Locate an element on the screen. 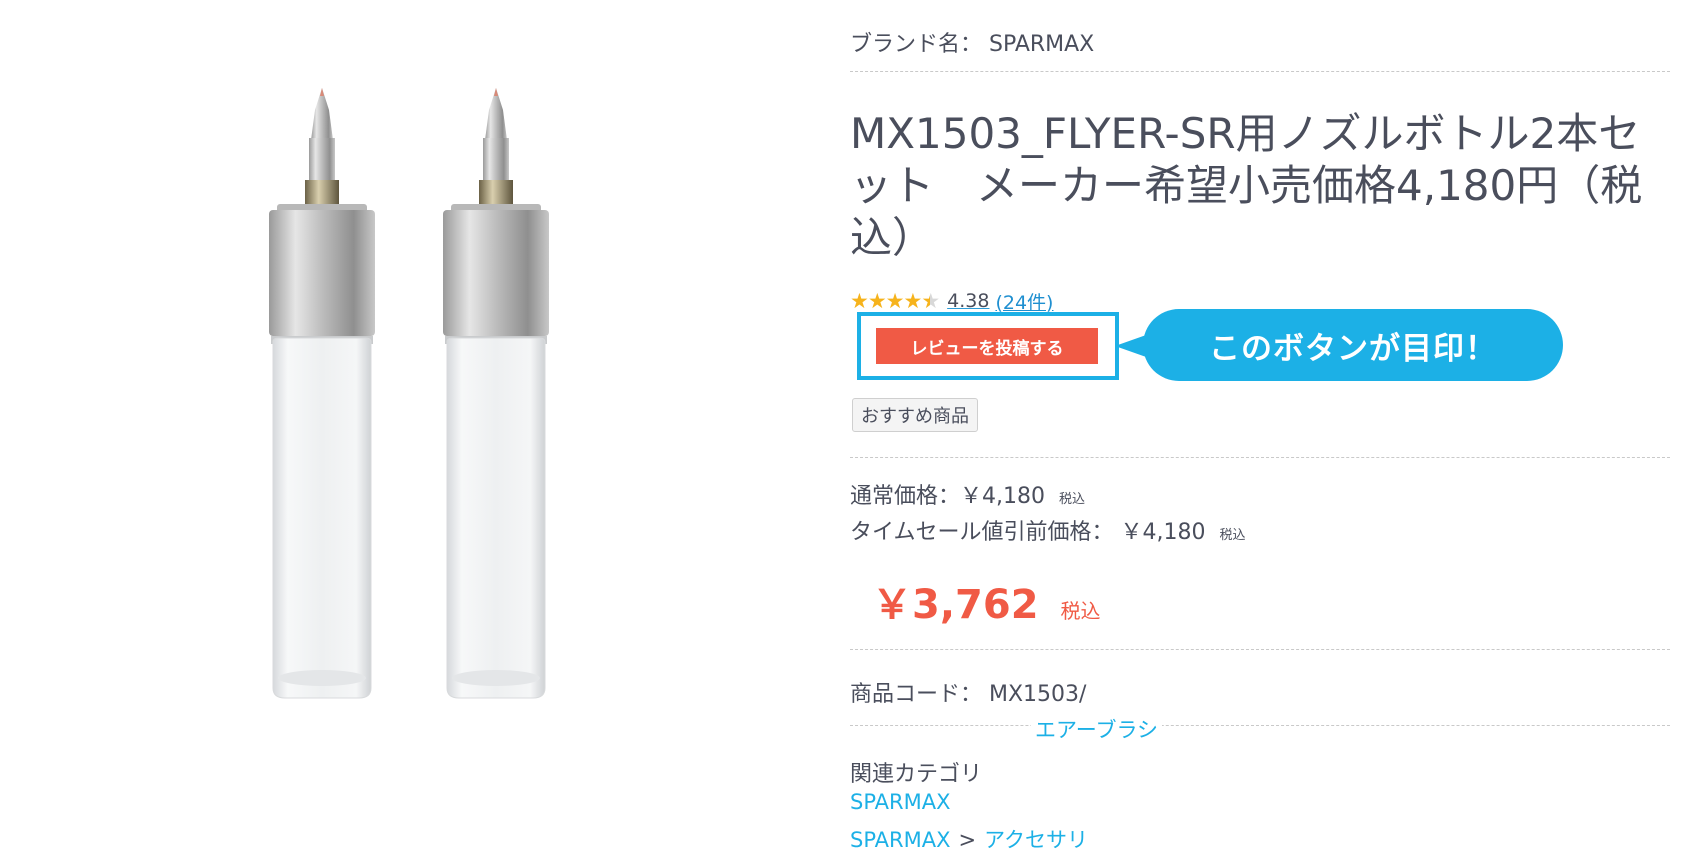  nozzle-bottle-right is located at coordinates (496, 390).